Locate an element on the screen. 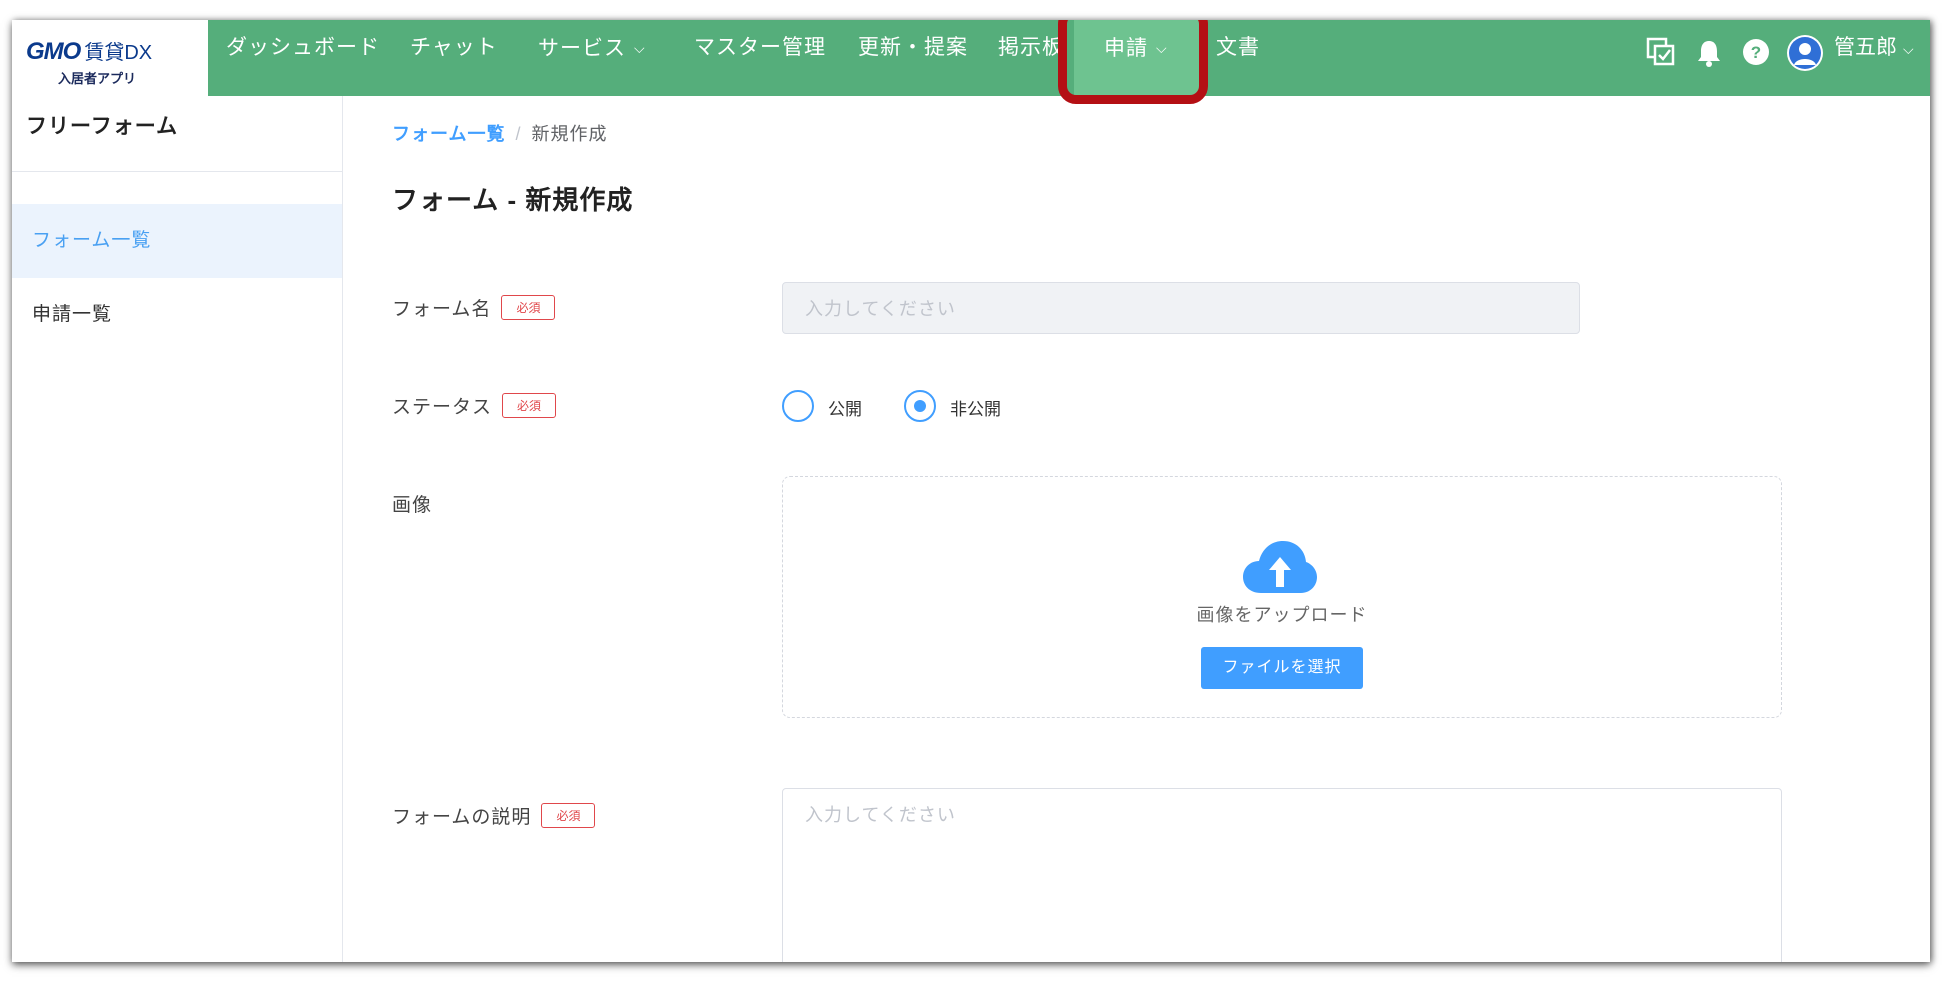  sidebar: フリーフォーム フォーム一覧 申請一覧 is located at coordinates (177, 529).